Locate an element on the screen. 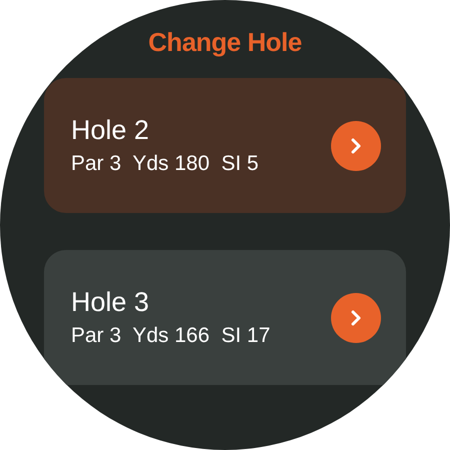 Image resolution: width=450 pixels, height=450 pixels. hole-name: Hole 2 is located at coordinates (110, 130).